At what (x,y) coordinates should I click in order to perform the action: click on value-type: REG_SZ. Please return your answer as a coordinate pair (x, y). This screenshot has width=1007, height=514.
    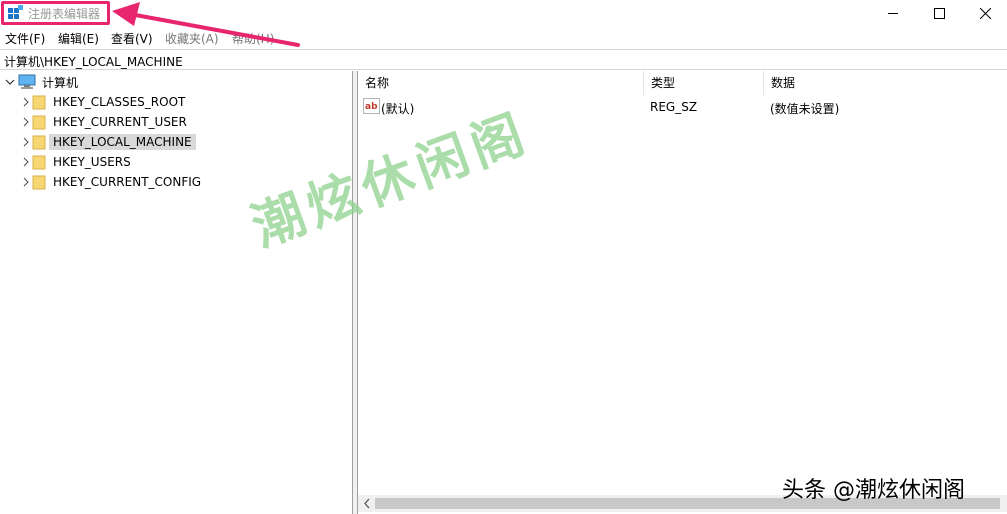
    Looking at the image, I should click on (674, 107).